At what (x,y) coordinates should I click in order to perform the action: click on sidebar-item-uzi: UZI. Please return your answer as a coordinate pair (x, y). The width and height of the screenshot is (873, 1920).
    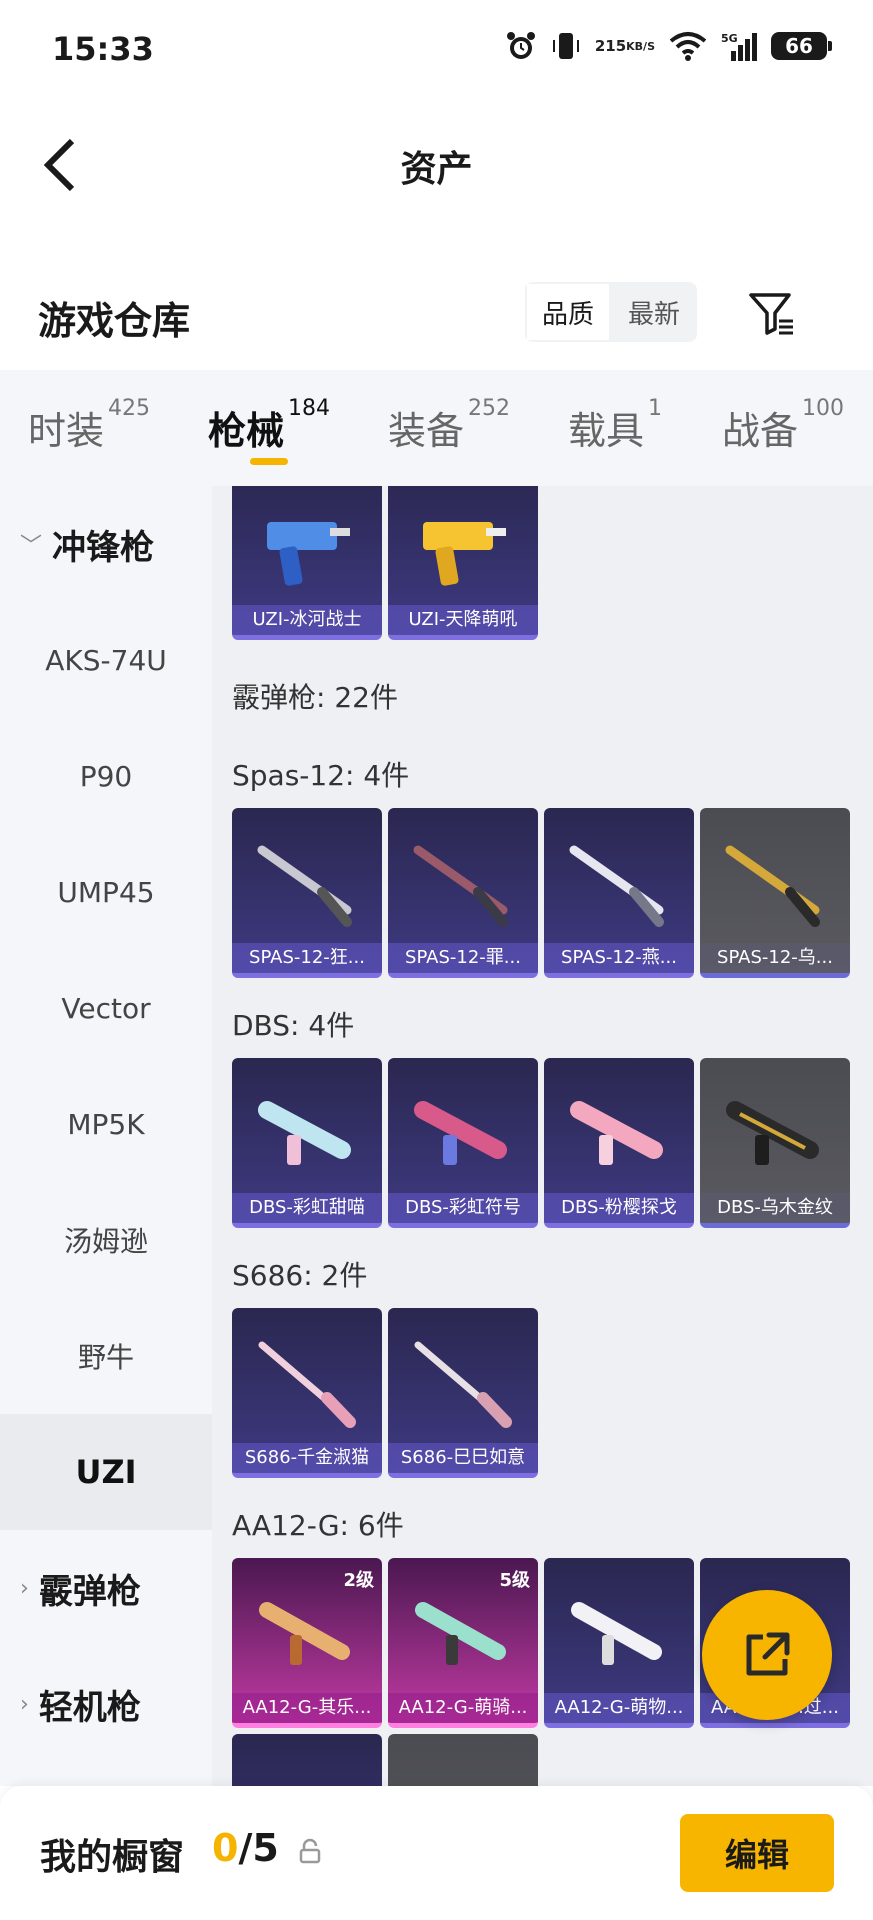
    Looking at the image, I should click on (106, 1472).